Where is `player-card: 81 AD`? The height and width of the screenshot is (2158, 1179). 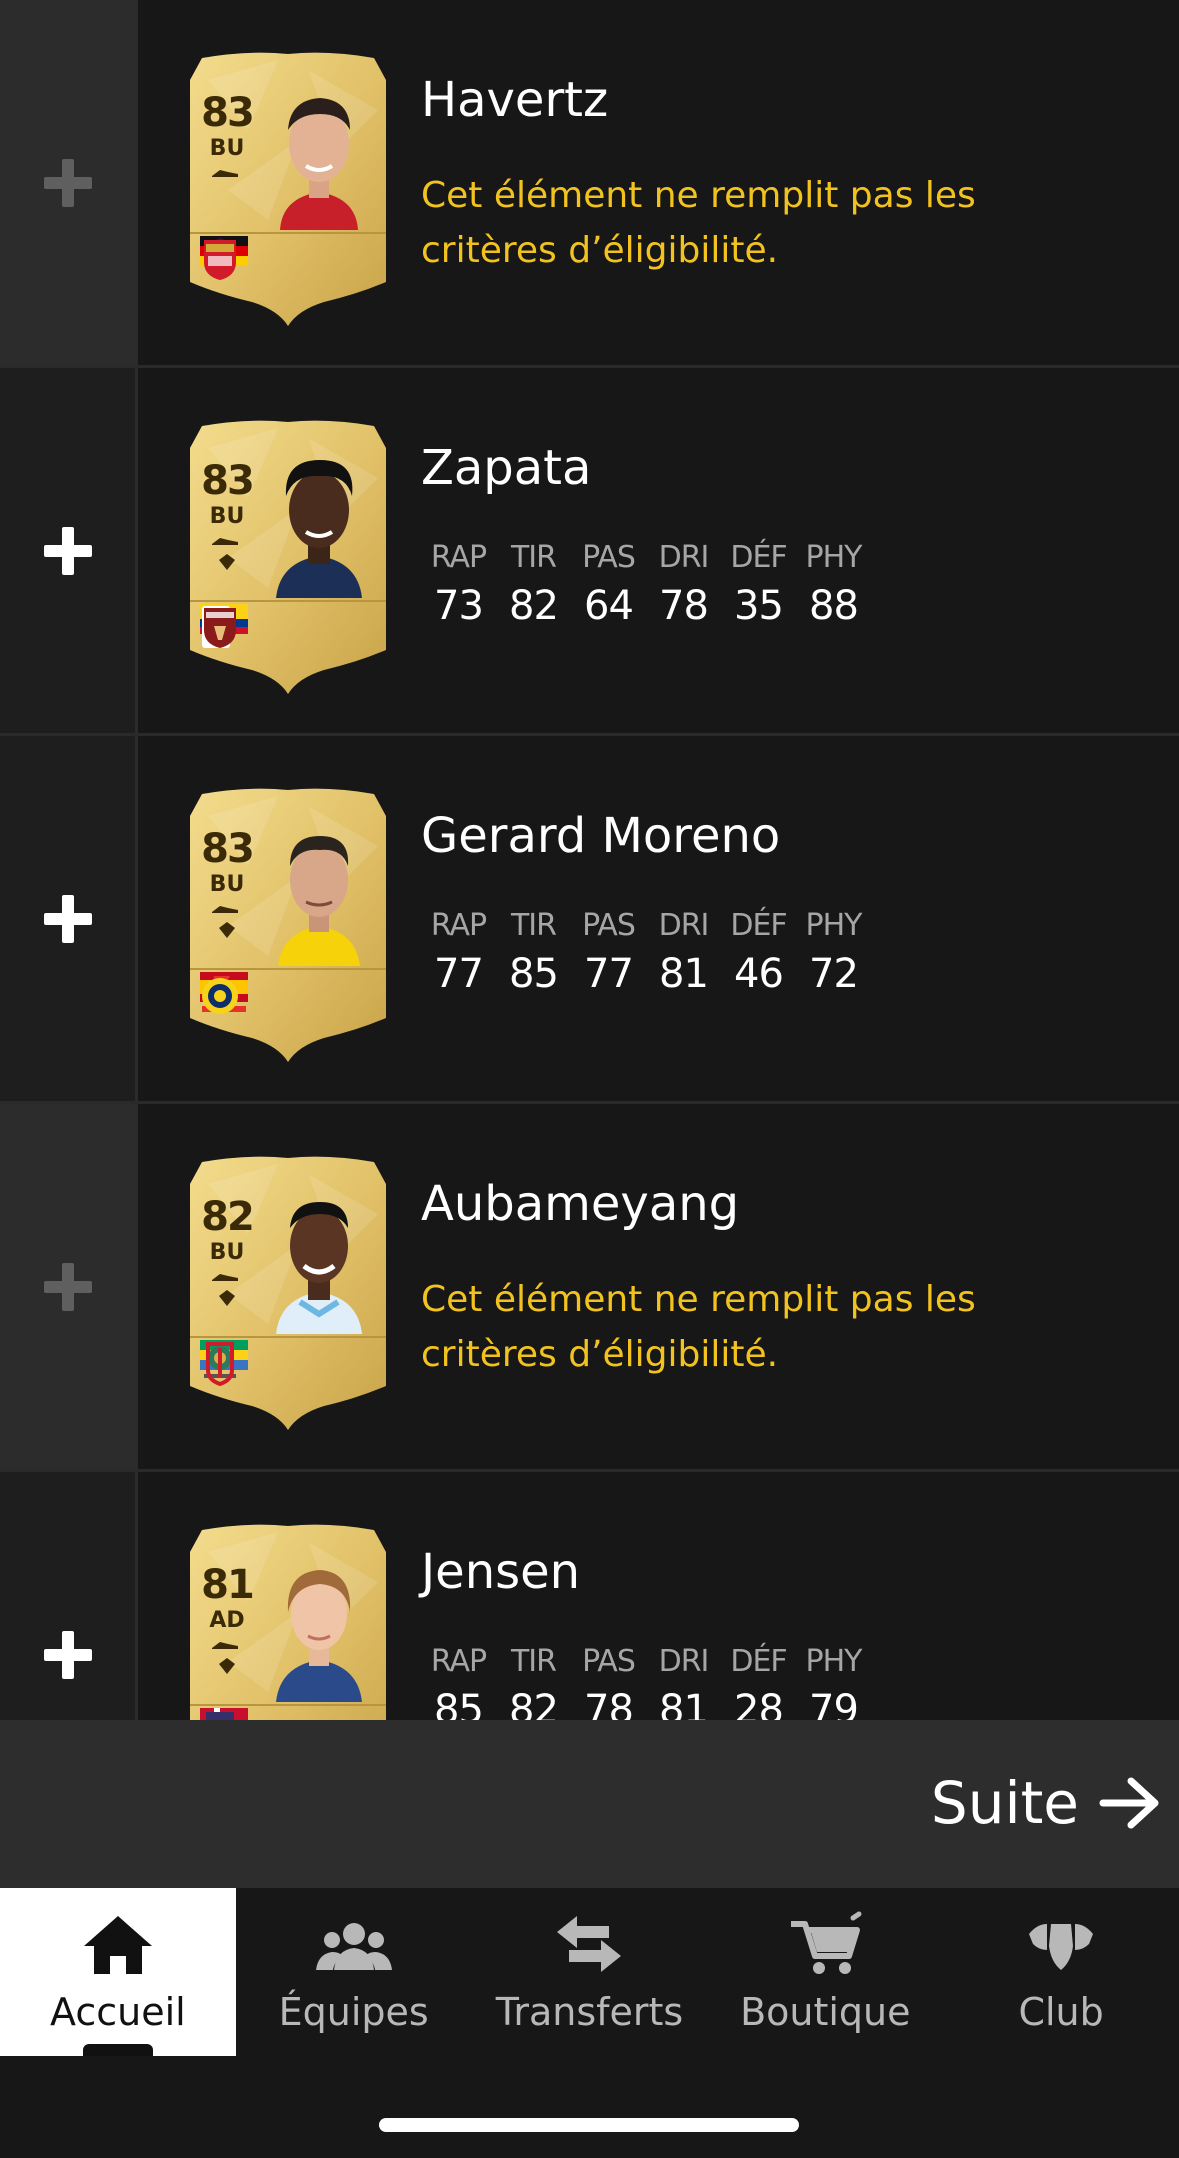
player-card: 81 AD is located at coordinates (288, 1621).